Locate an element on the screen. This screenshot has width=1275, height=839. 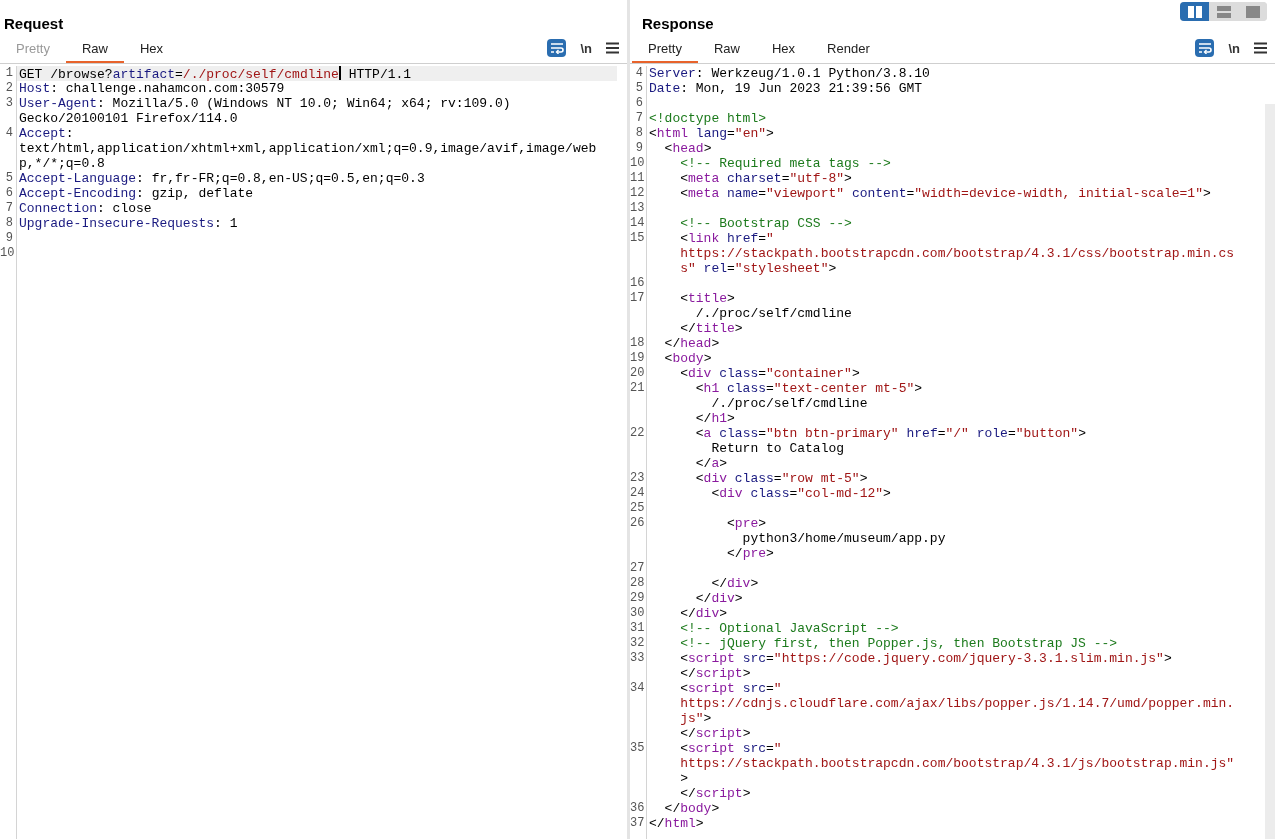
code-line: Accept-Encoding: gzip, deflate is located at coordinates (137, 193).